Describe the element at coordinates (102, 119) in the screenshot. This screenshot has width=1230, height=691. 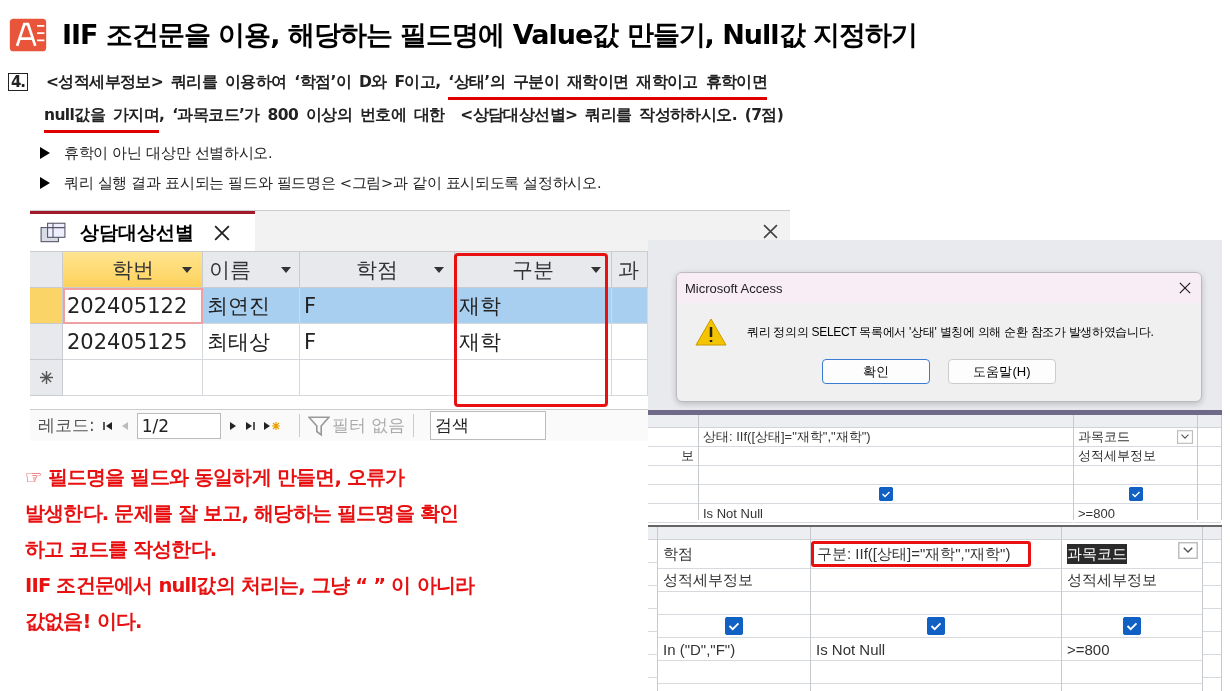
I see `underlined-question-text: null값을 가지며` at that location.